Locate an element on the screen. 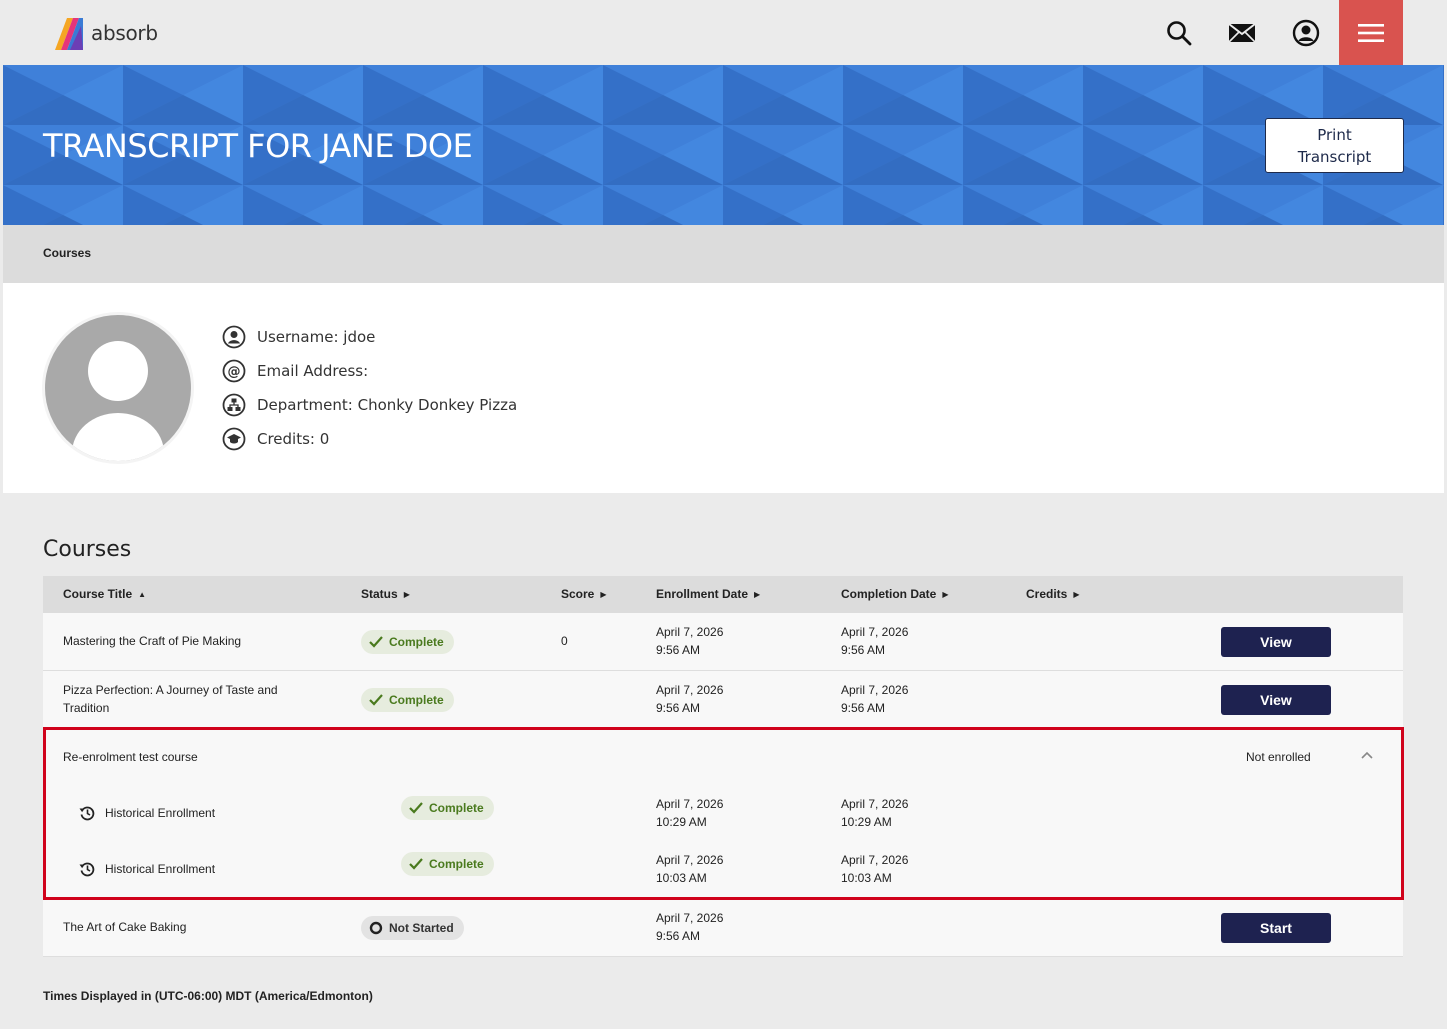 This screenshot has width=1447, height=1029. score: 0 is located at coordinates (564, 641).